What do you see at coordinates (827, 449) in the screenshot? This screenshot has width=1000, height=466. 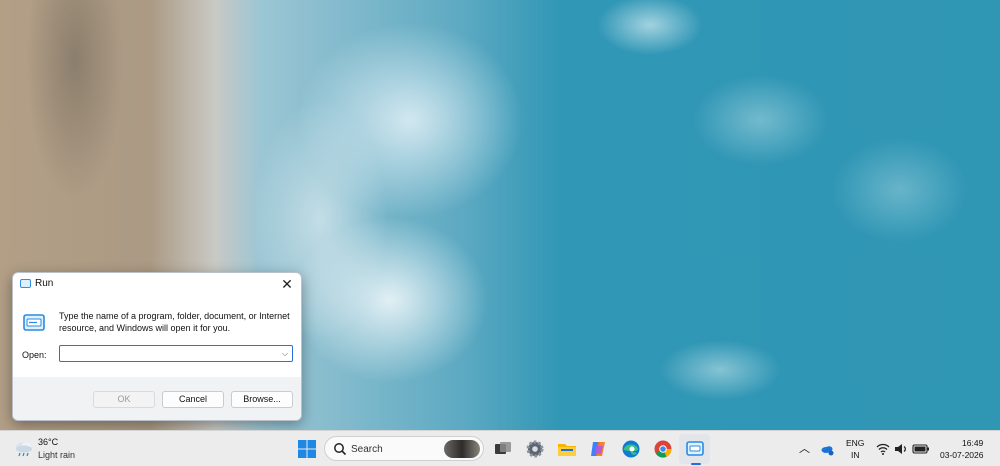 I see `onedrive-icon` at bounding box center [827, 449].